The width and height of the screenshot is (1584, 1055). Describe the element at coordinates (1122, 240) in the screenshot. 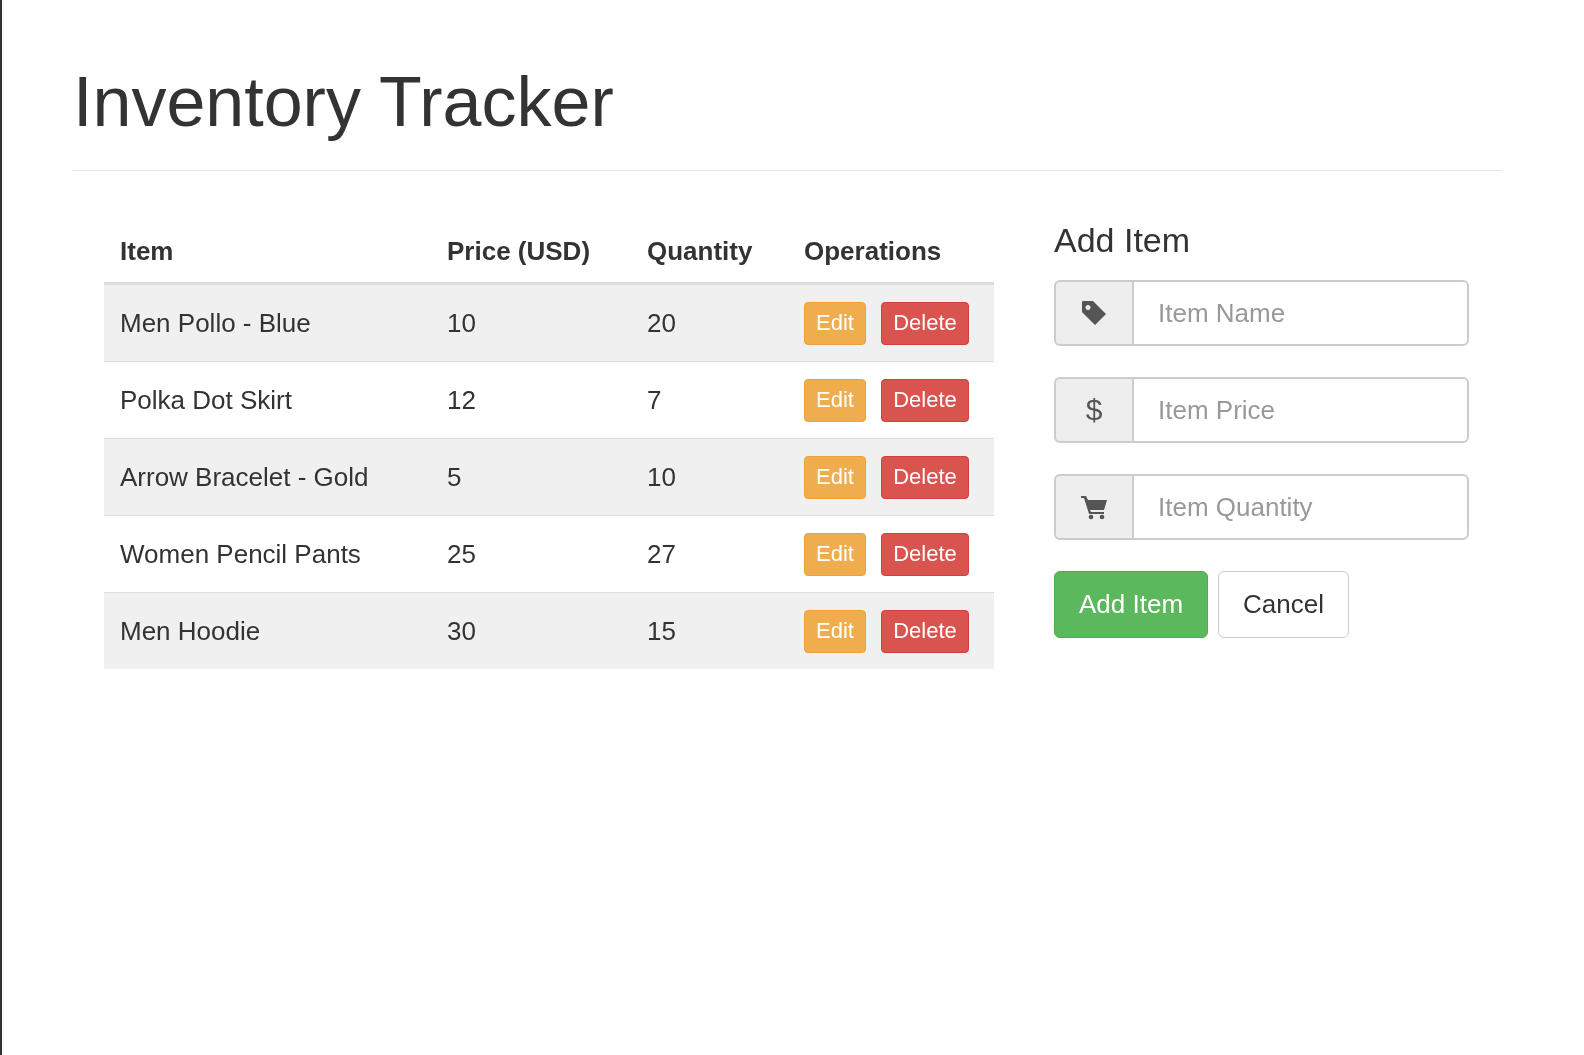

I see `form-title: Add Item` at that location.